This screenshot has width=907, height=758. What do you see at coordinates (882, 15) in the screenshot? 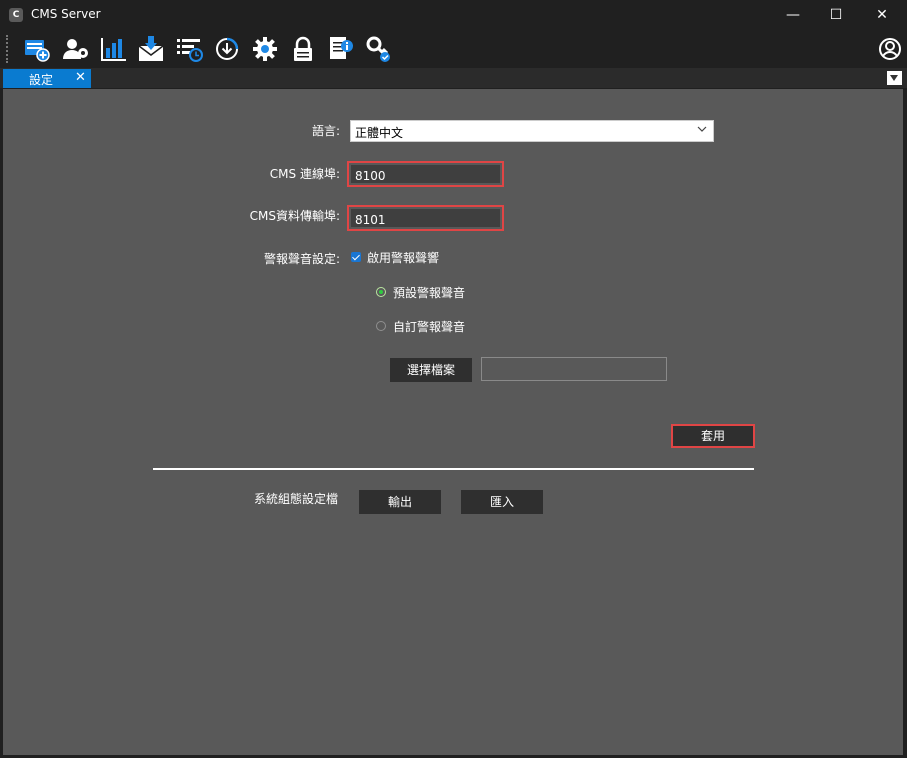
I see `close-button: ✕` at bounding box center [882, 15].